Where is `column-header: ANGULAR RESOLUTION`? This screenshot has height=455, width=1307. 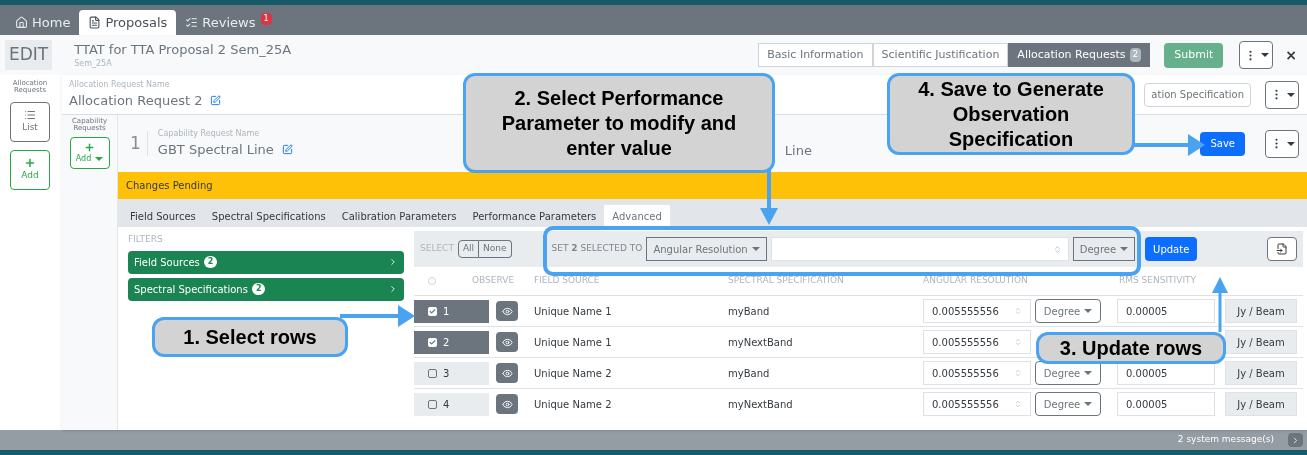
column-header: ANGULAR RESOLUTION is located at coordinates (976, 281).